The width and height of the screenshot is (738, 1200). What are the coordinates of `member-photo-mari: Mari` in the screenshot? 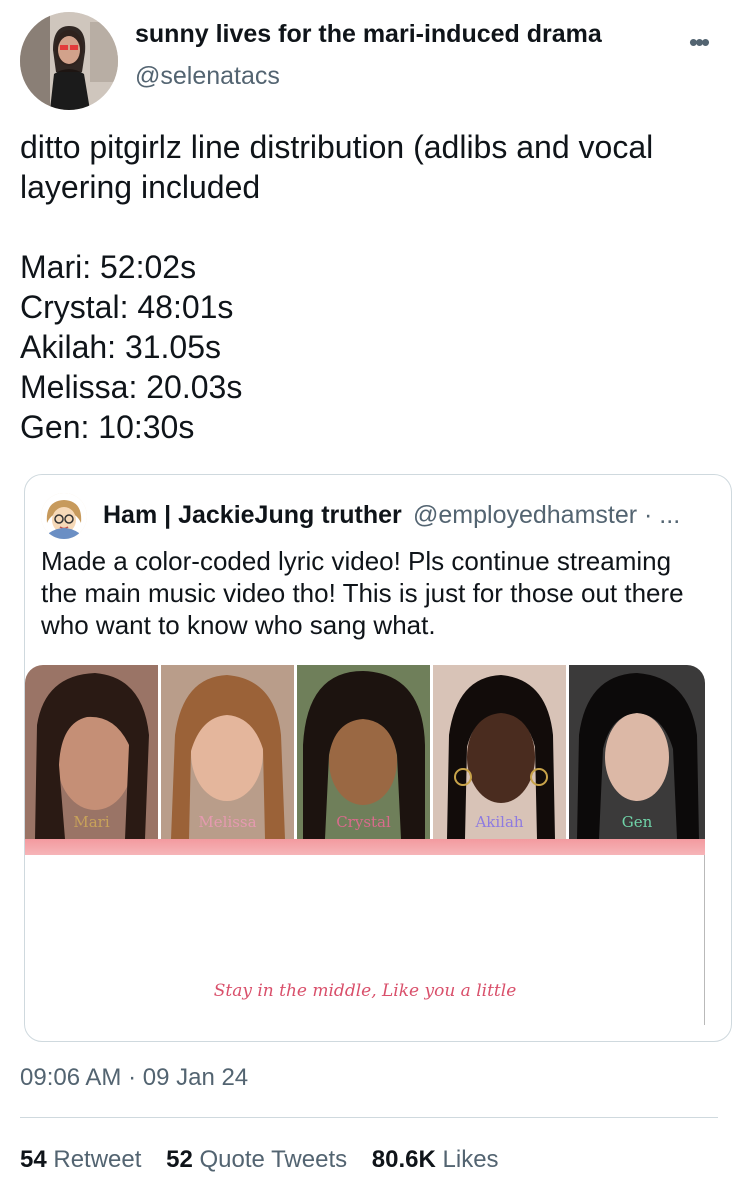 It's located at (91, 752).